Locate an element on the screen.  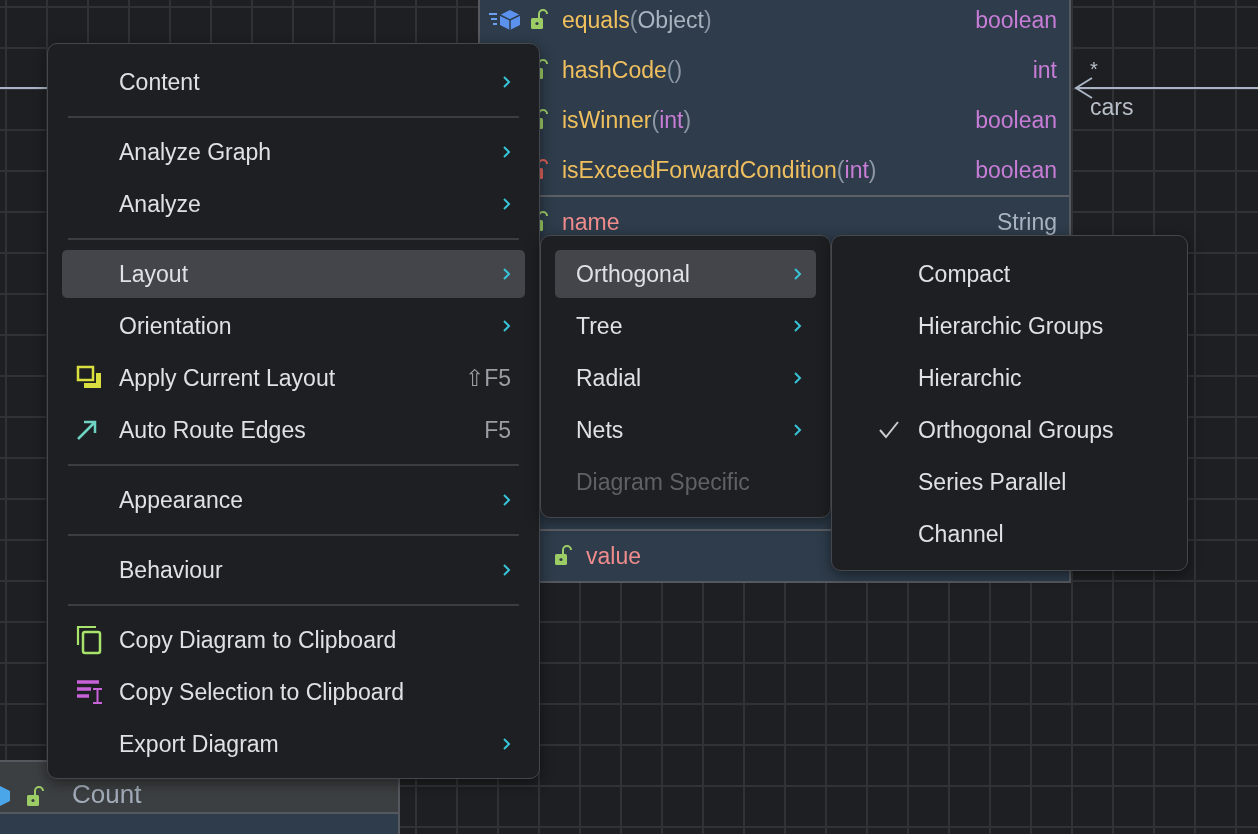
method-signature: equals(Object) is located at coordinates (637, 20).